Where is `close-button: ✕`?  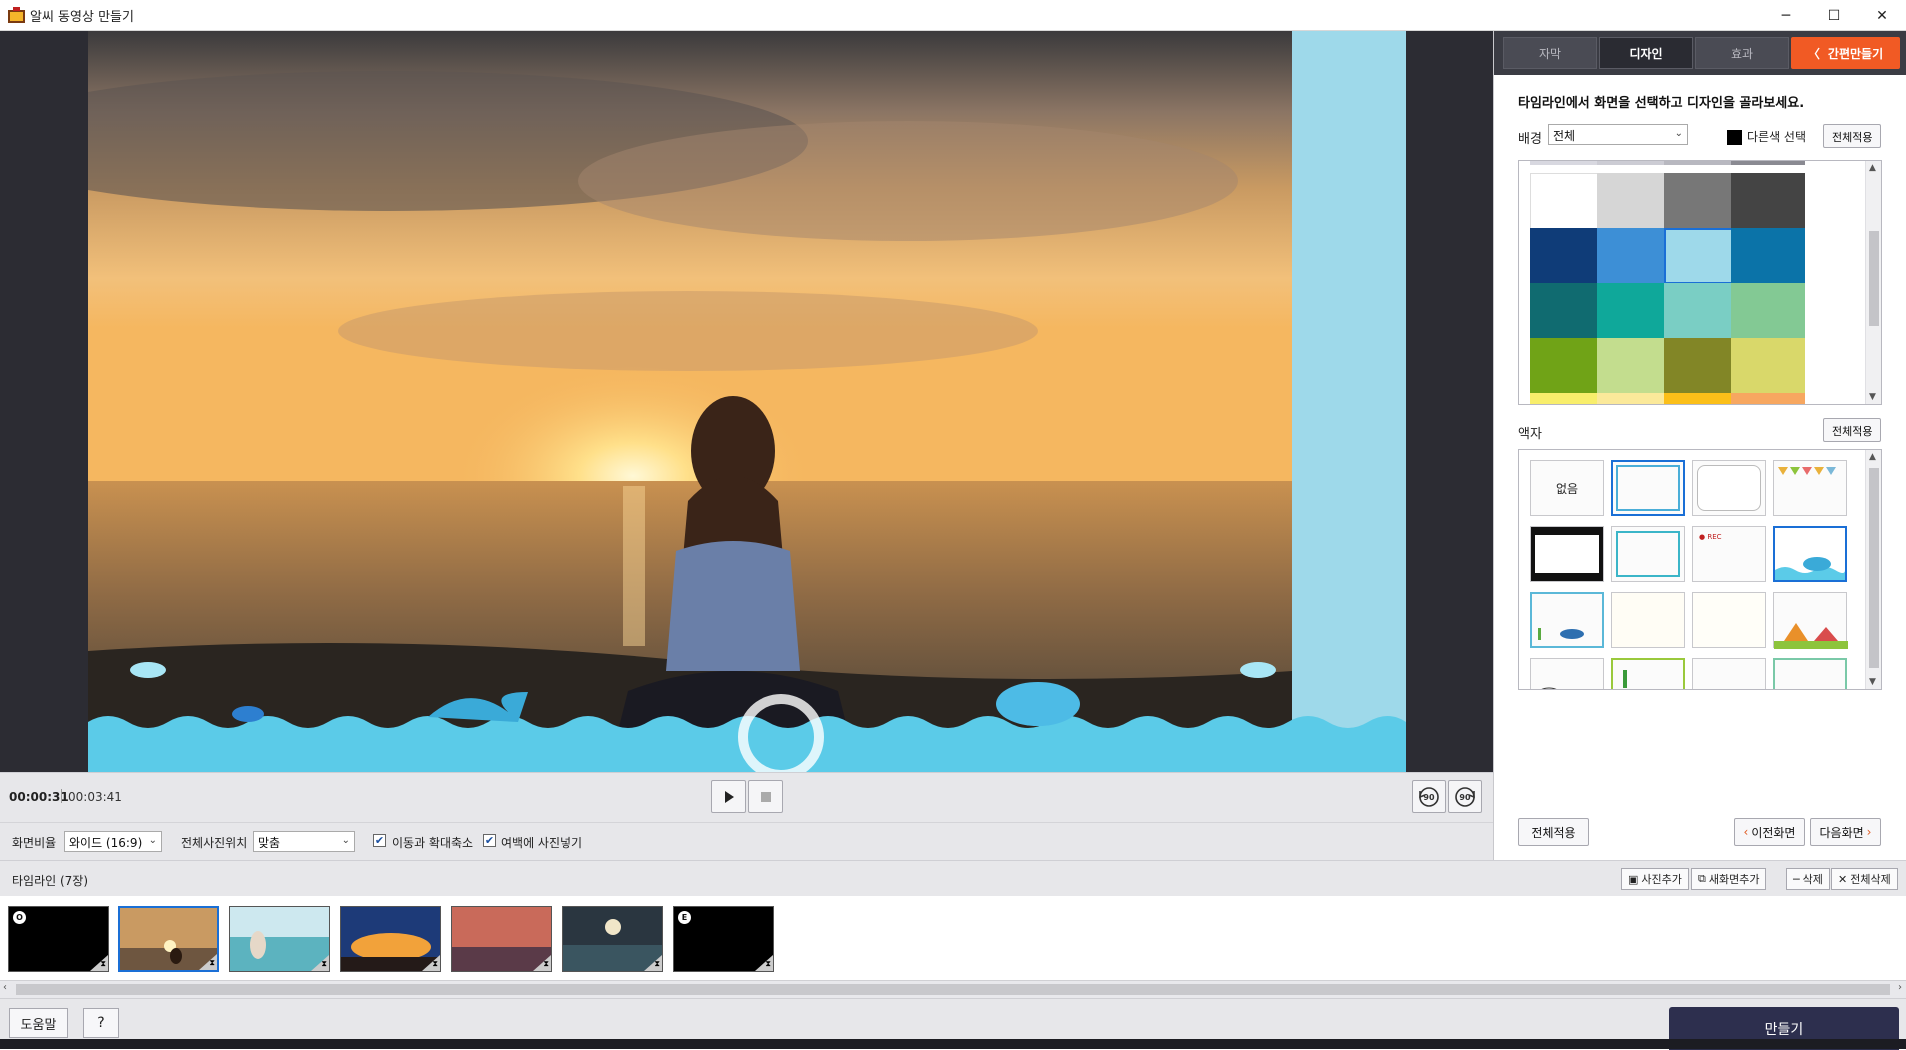 close-button: ✕ is located at coordinates (1882, 15).